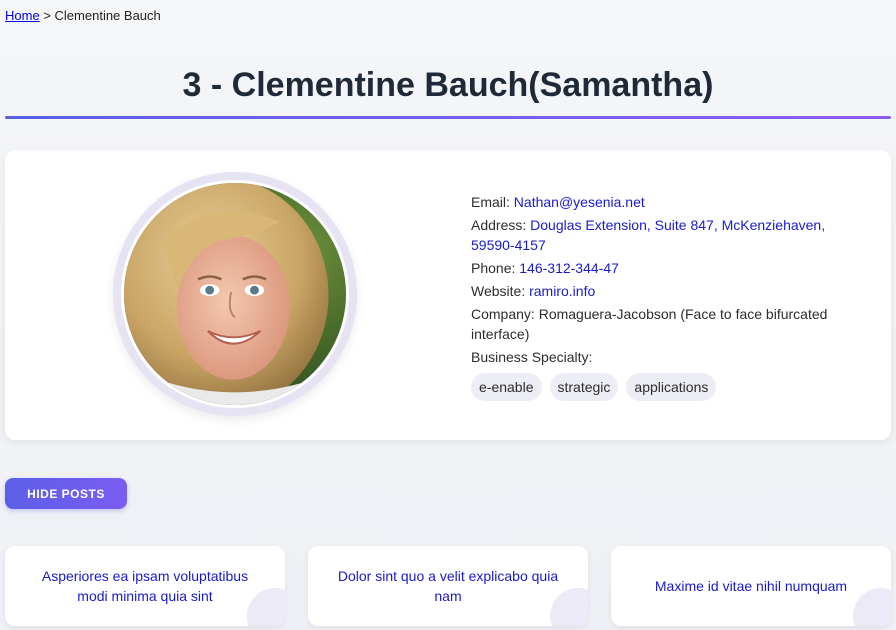 This screenshot has width=896, height=630. What do you see at coordinates (506, 387) in the screenshot?
I see `specialty-tag: e-enable` at bounding box center [506, 387].